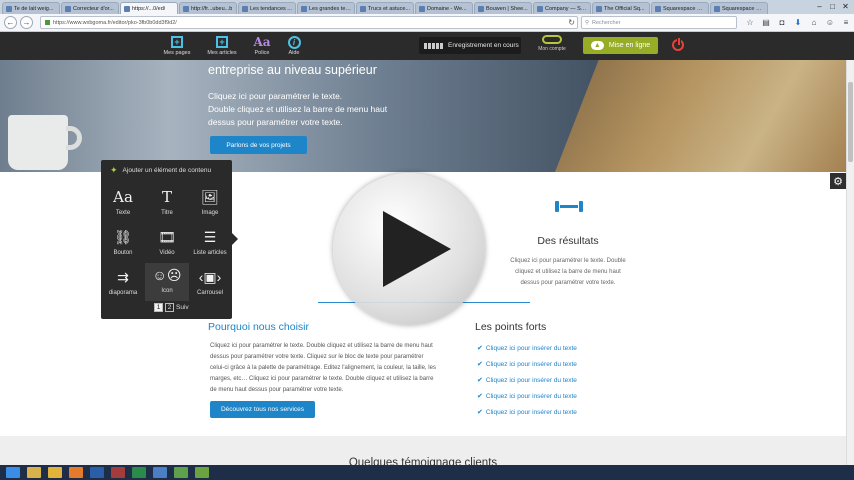 Image resolution: width=854 pixels, height=480 pixels. I want to click on services-button: Découvrez tous nos services, so click(262, 409).